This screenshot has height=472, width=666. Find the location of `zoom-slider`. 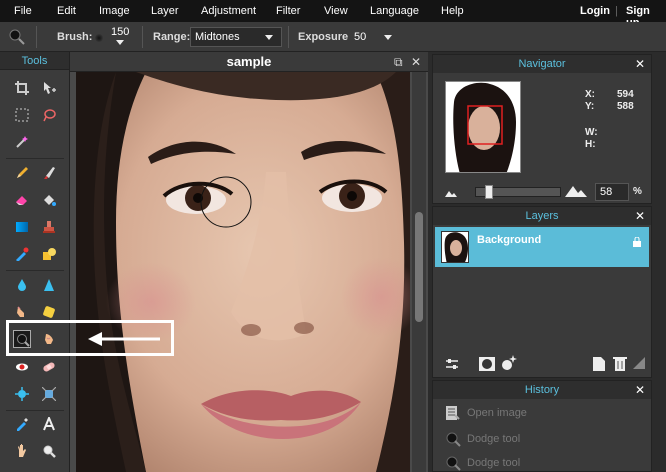

zoom-slider is located at coordinates (518, 192).